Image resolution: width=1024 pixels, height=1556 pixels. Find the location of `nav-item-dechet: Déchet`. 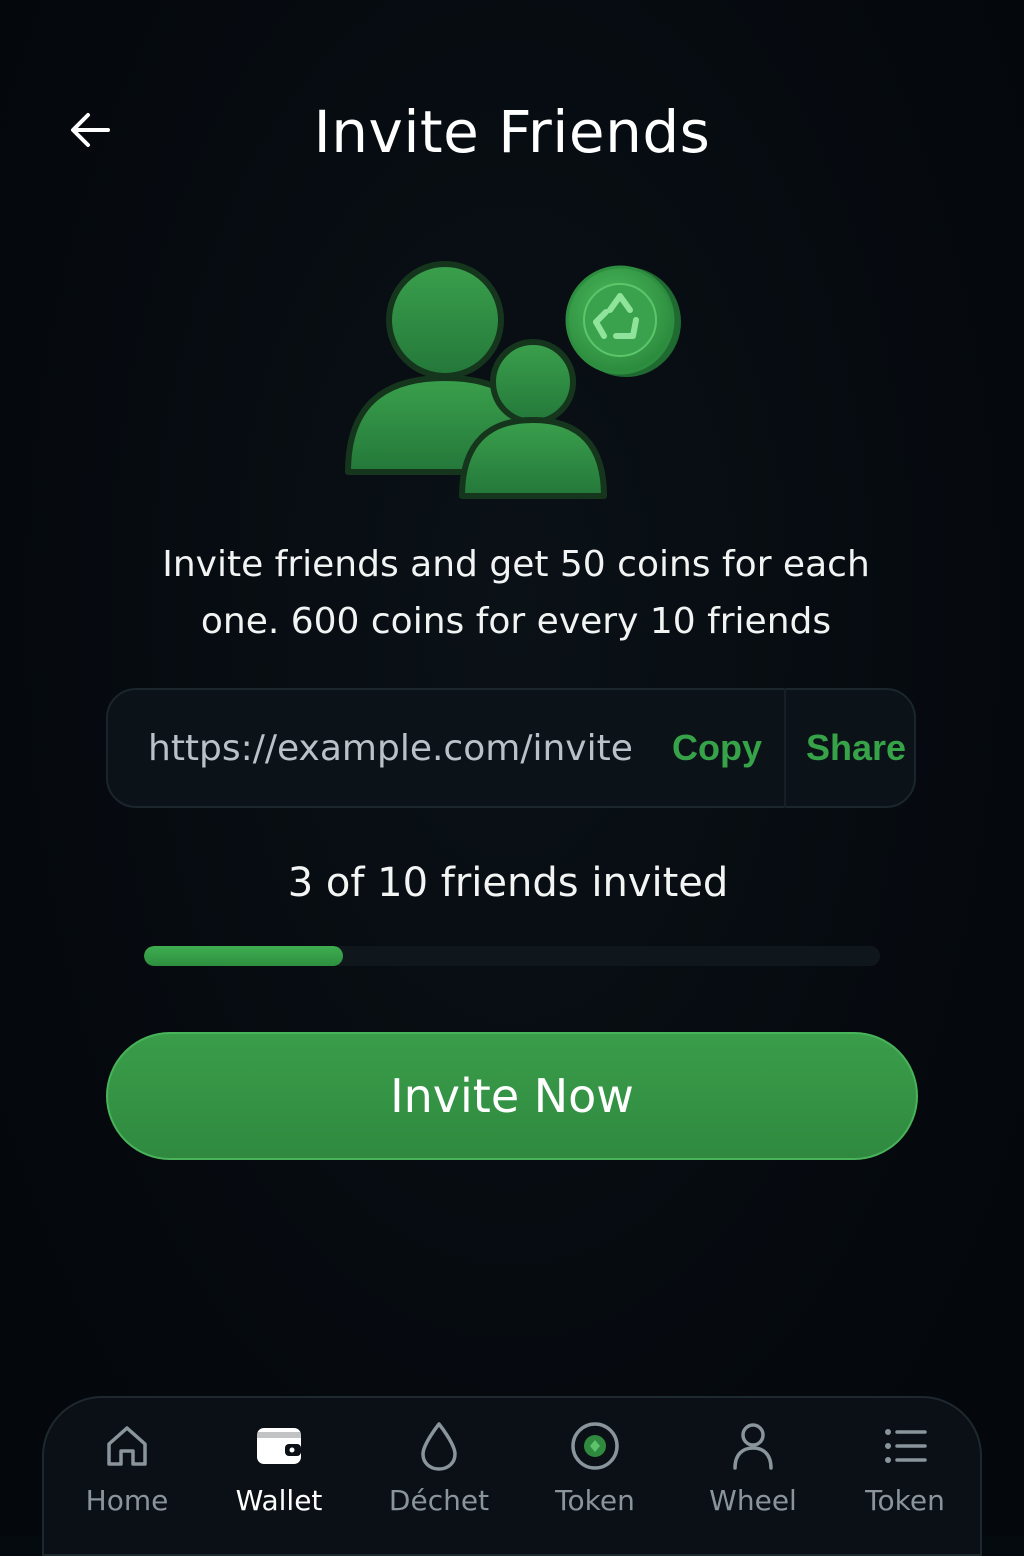

nav-item-dechet: Déchet is located at coordinates (439, 1468).